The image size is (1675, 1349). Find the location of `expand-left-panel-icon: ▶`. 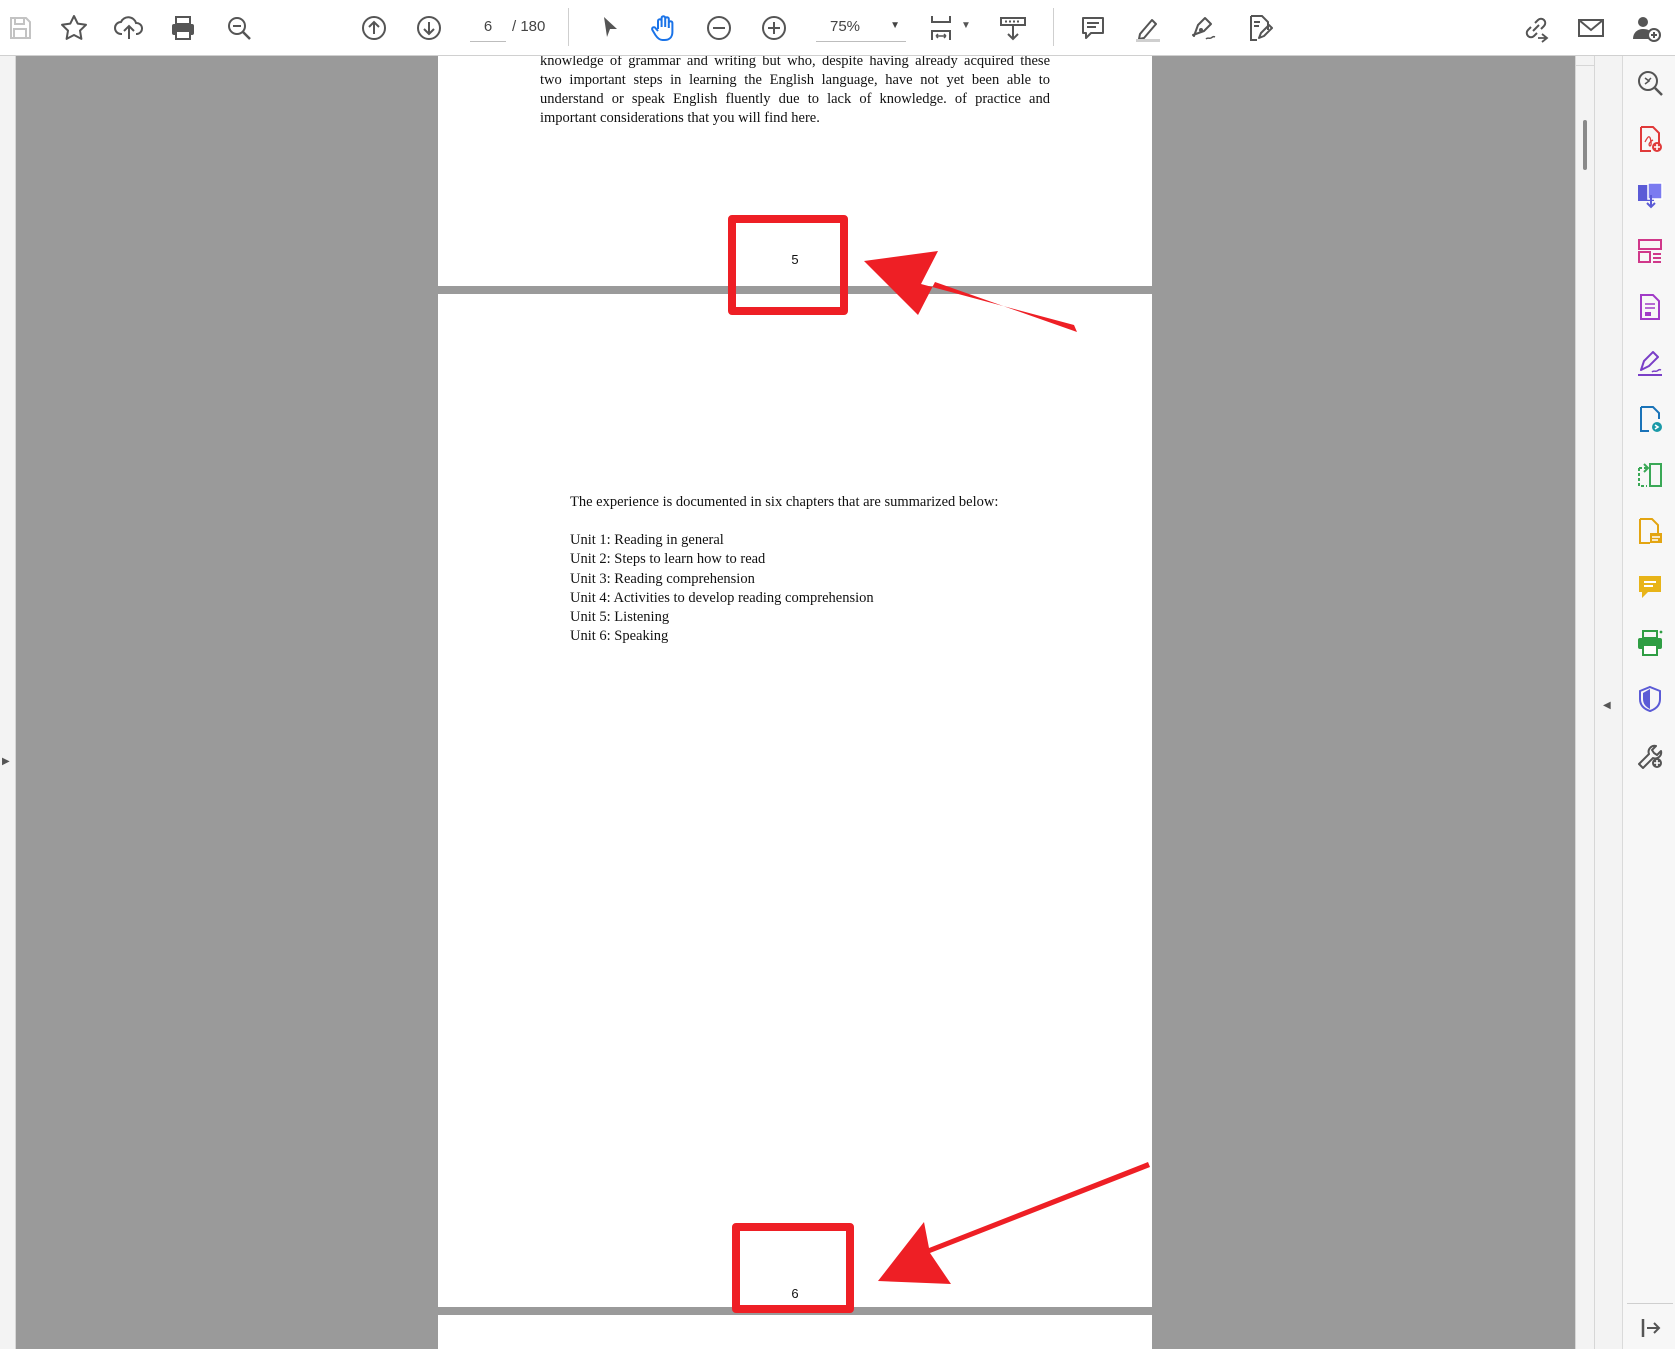

expand-left-panel-icon: ▶ is located at coordinates (6, 761).